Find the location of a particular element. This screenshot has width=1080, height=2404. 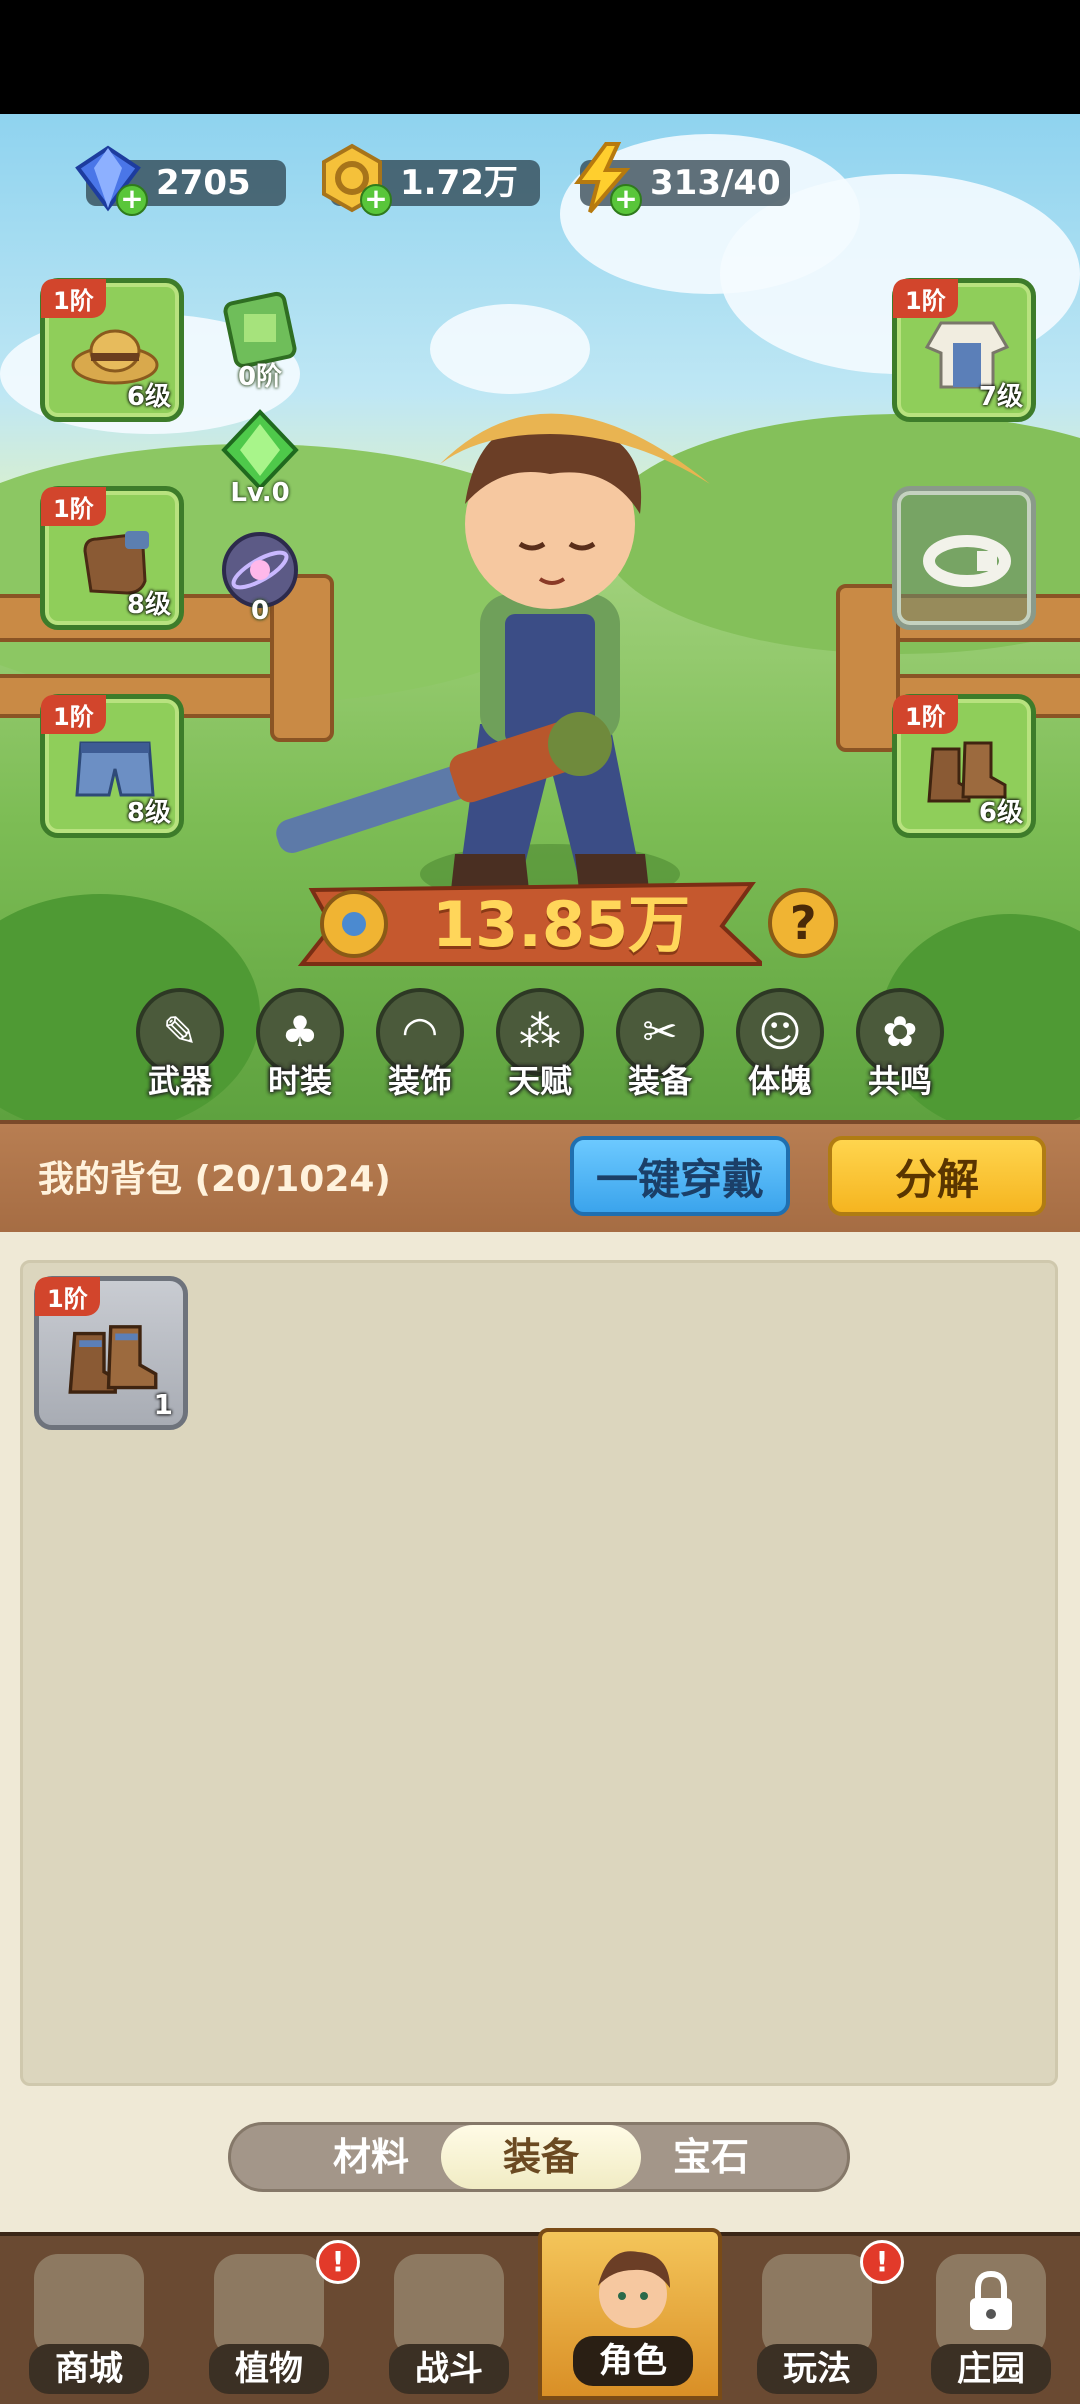

category-resonance: ✿ 共鸣 is located at coordinates (900, 1048).